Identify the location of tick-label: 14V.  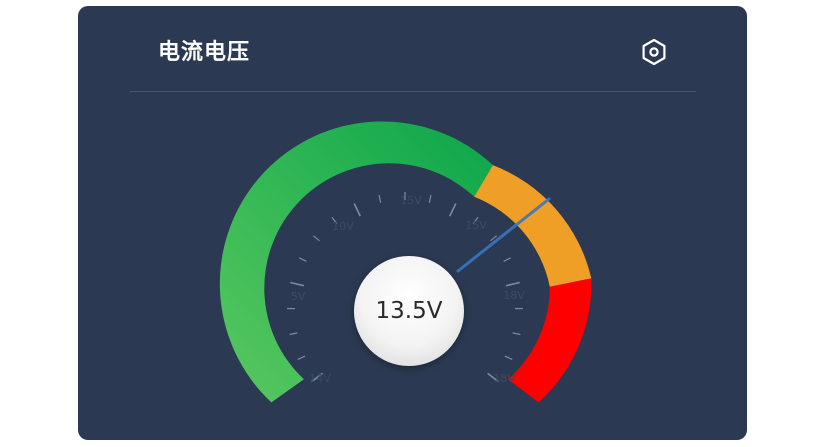
(320, 378).